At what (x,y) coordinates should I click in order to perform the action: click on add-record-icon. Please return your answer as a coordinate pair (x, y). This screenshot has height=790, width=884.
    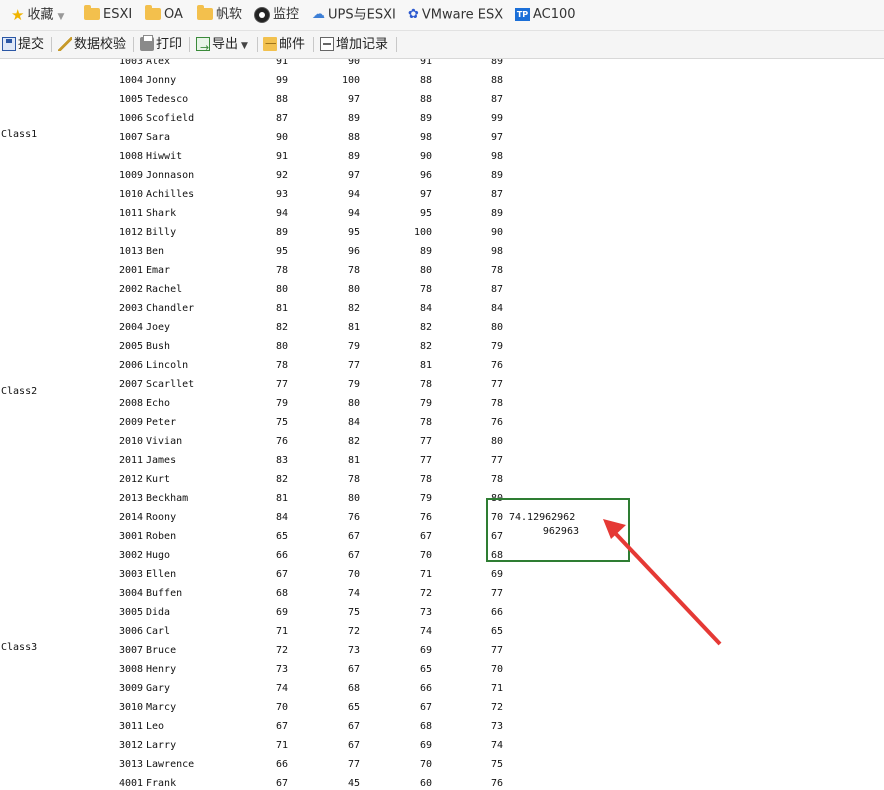
    Looking at the image, I should click on (327, 43).